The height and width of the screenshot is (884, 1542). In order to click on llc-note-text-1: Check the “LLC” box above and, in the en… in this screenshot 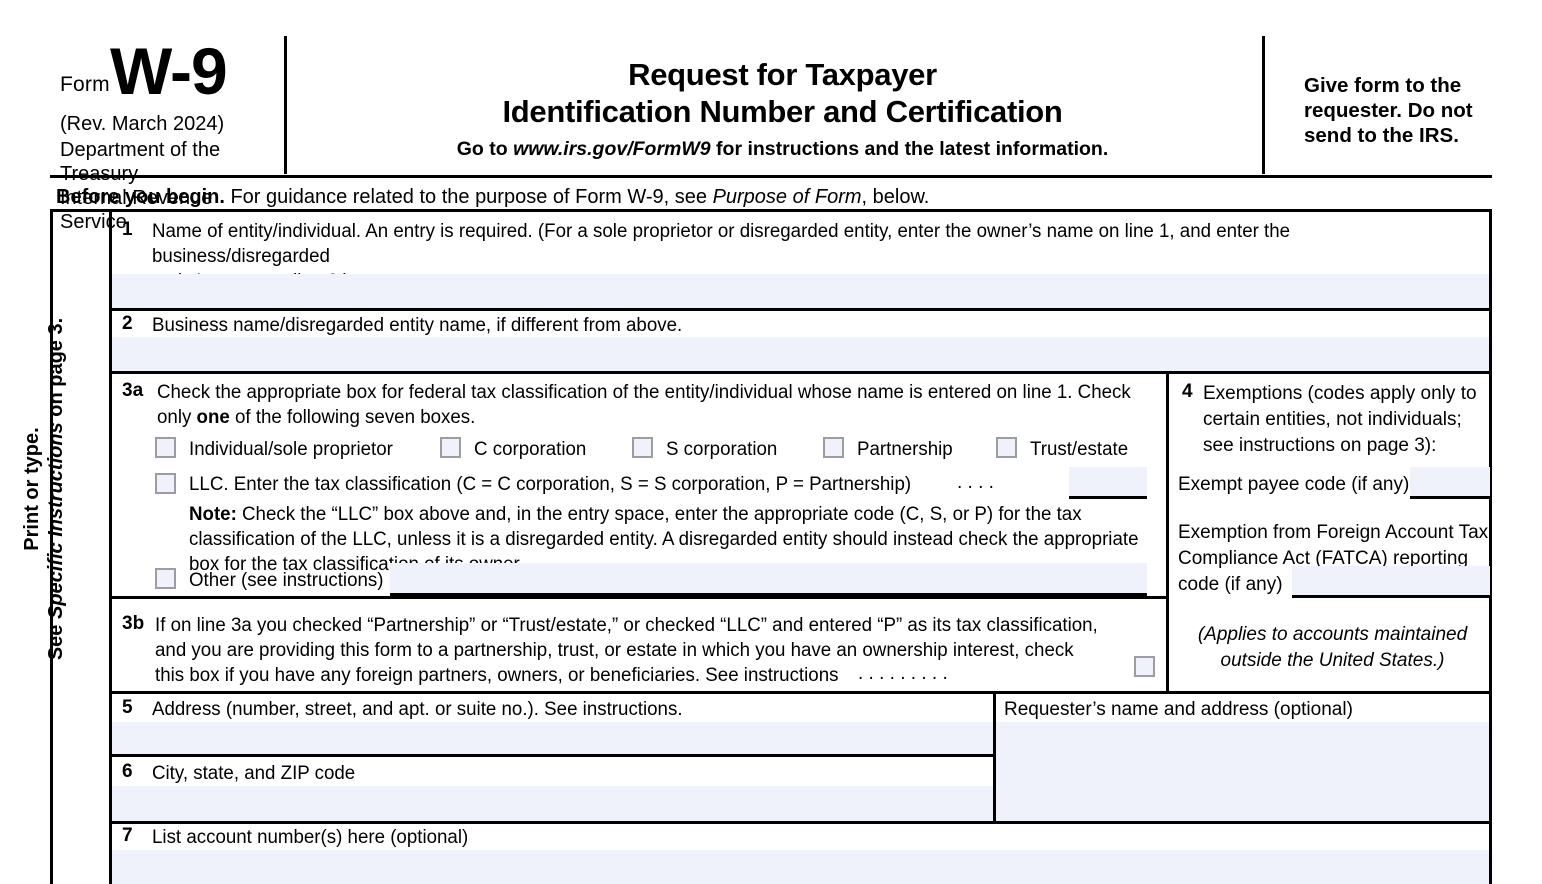, I will do `click(659, 514)`.